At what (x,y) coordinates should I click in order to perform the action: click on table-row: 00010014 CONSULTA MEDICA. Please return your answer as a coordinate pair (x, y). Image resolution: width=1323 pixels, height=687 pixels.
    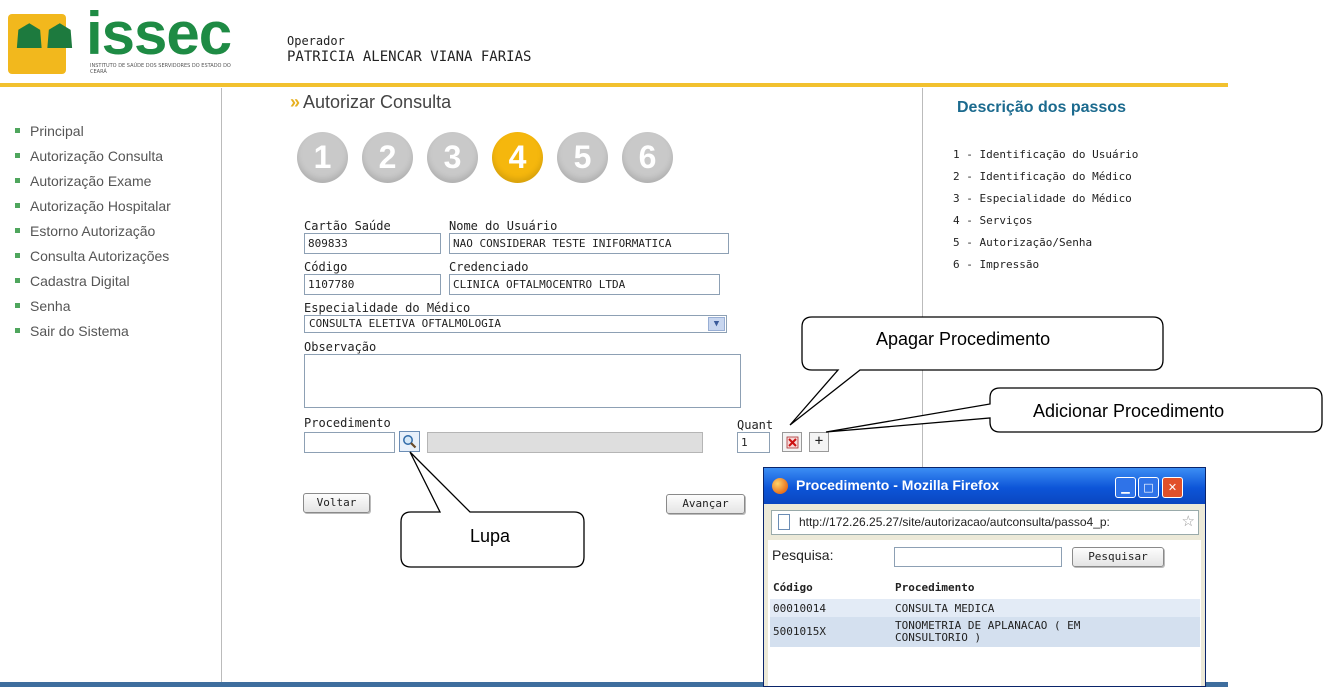
    Looking at the image, I should click on (985, 607).